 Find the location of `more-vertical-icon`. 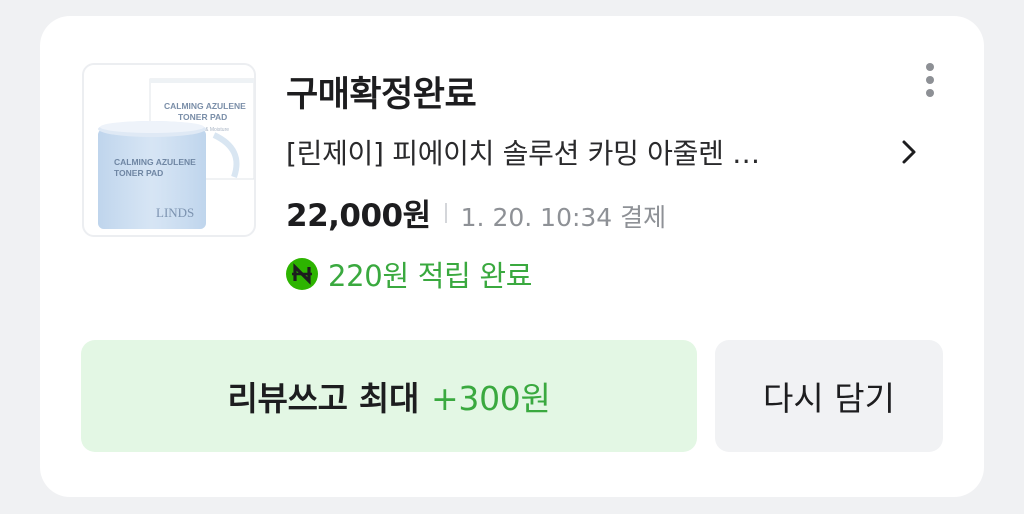

more-vertical-icon is located at coordinates (930, 80).